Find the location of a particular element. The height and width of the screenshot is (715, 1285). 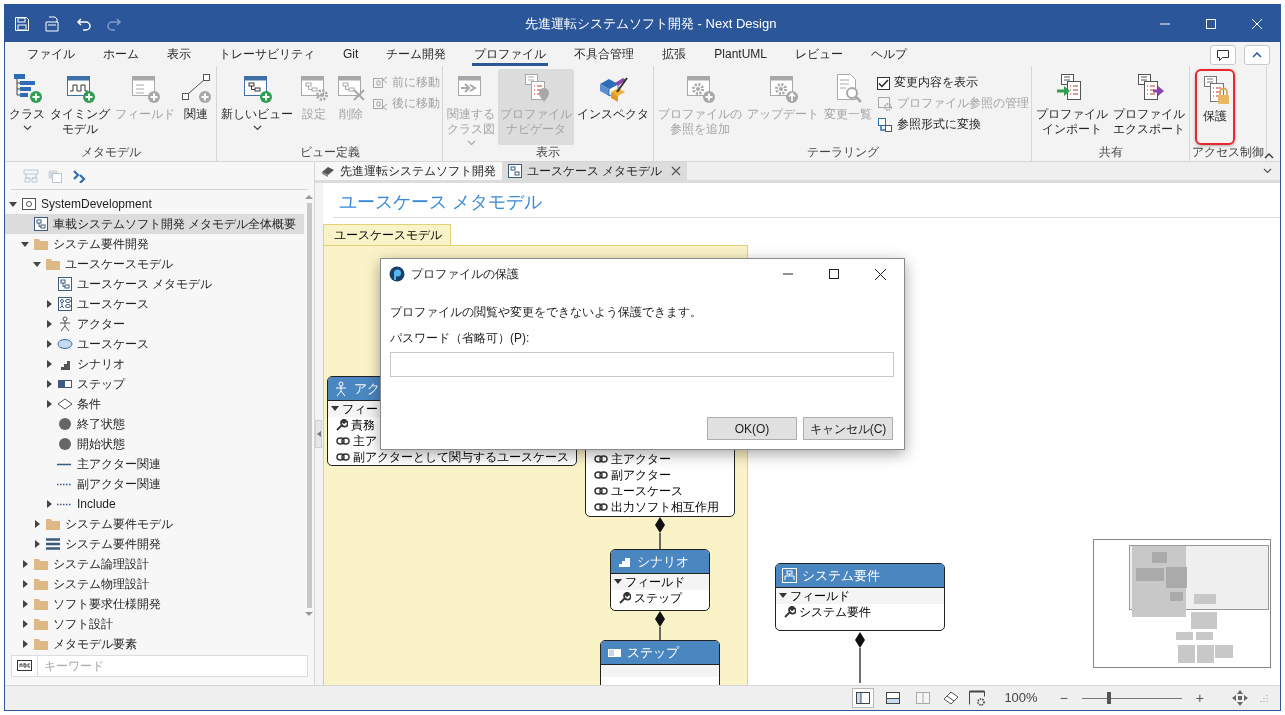

tab-list-icon is located at coordinates (1267, 171).